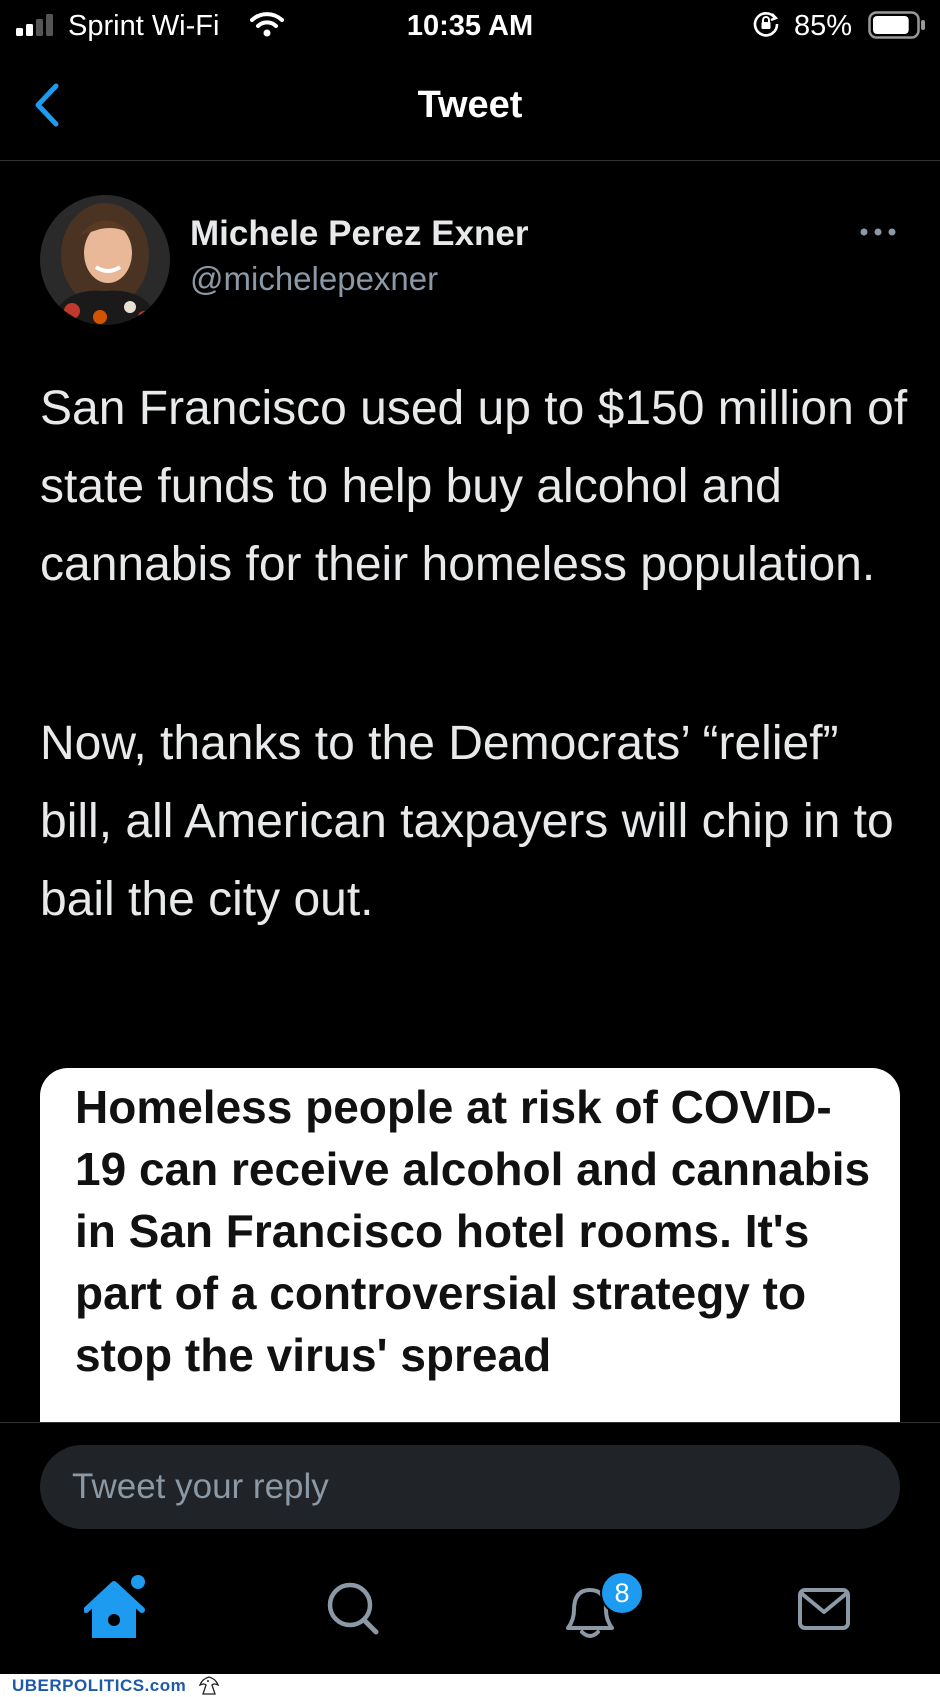  What do you see at coordinates (209, 1685) in the screenshot?
I see `eagle-logo-icon` at bounding box center [209, 1685].